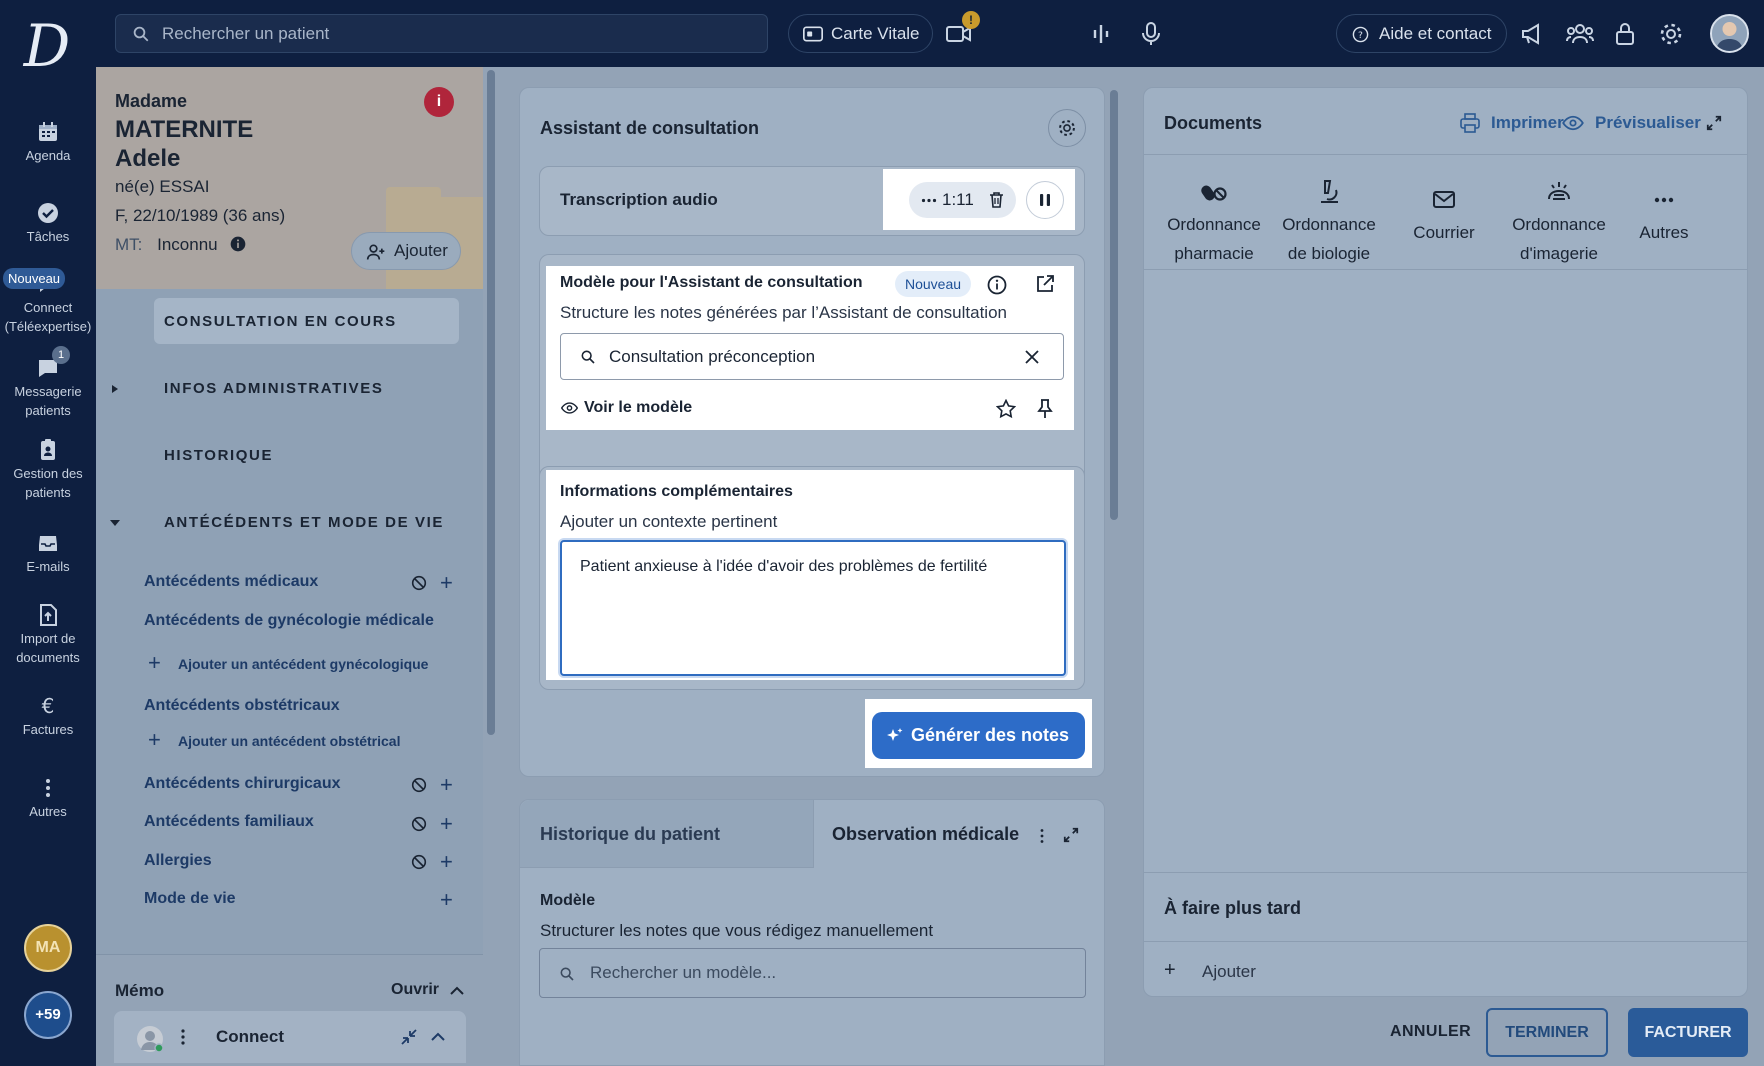  I want to click on connect-bar: Connect, so click(290, 1037).